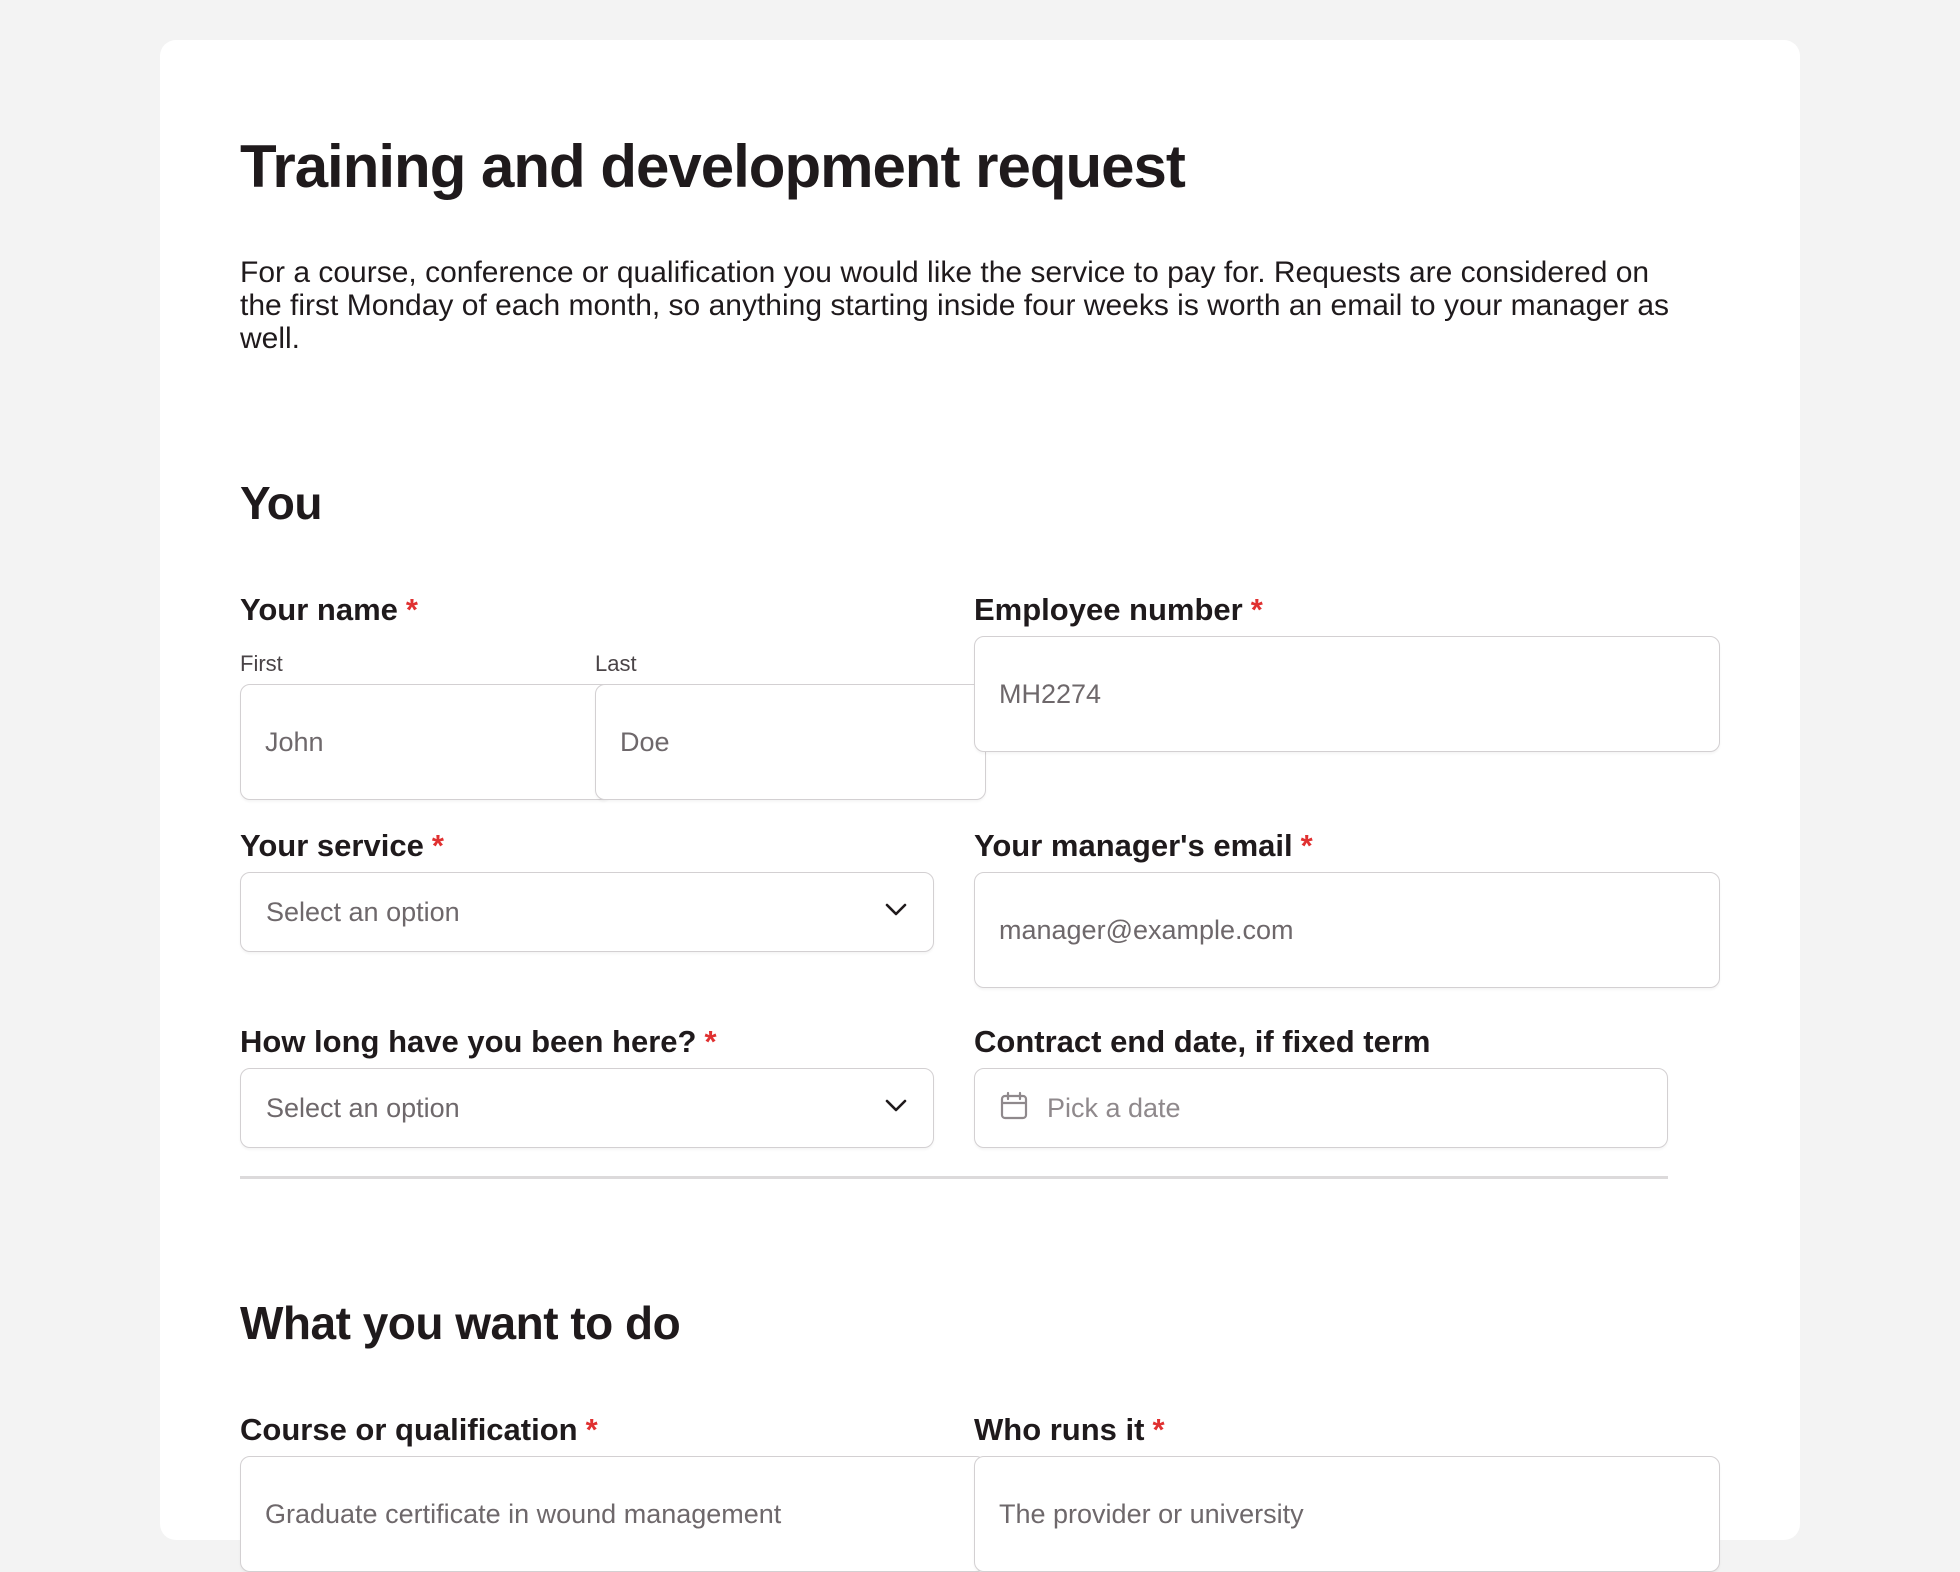  Describe the element at coordinates (1347, 930) in the screenshot. I see `manager-email-input` at that location.